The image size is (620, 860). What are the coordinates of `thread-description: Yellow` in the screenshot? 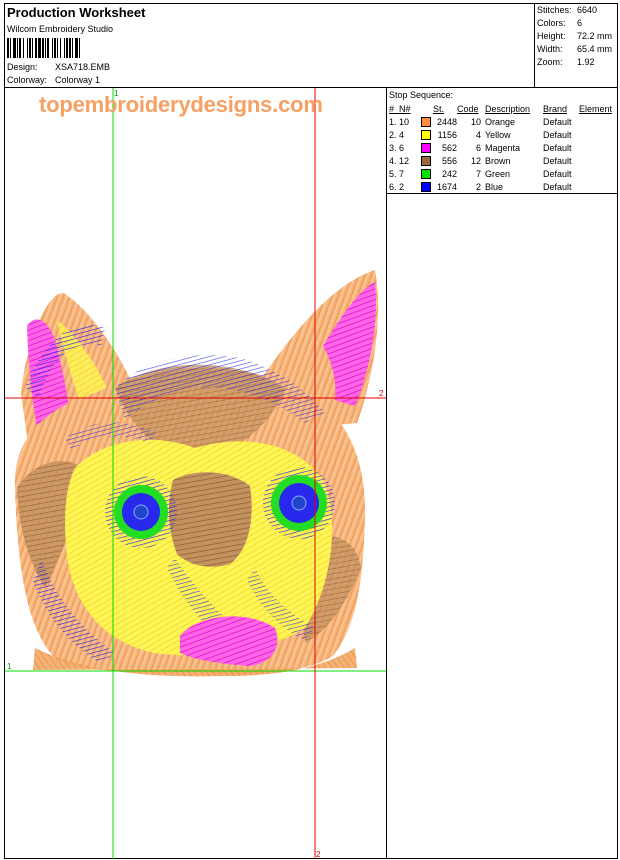 It's located at (498, 134).